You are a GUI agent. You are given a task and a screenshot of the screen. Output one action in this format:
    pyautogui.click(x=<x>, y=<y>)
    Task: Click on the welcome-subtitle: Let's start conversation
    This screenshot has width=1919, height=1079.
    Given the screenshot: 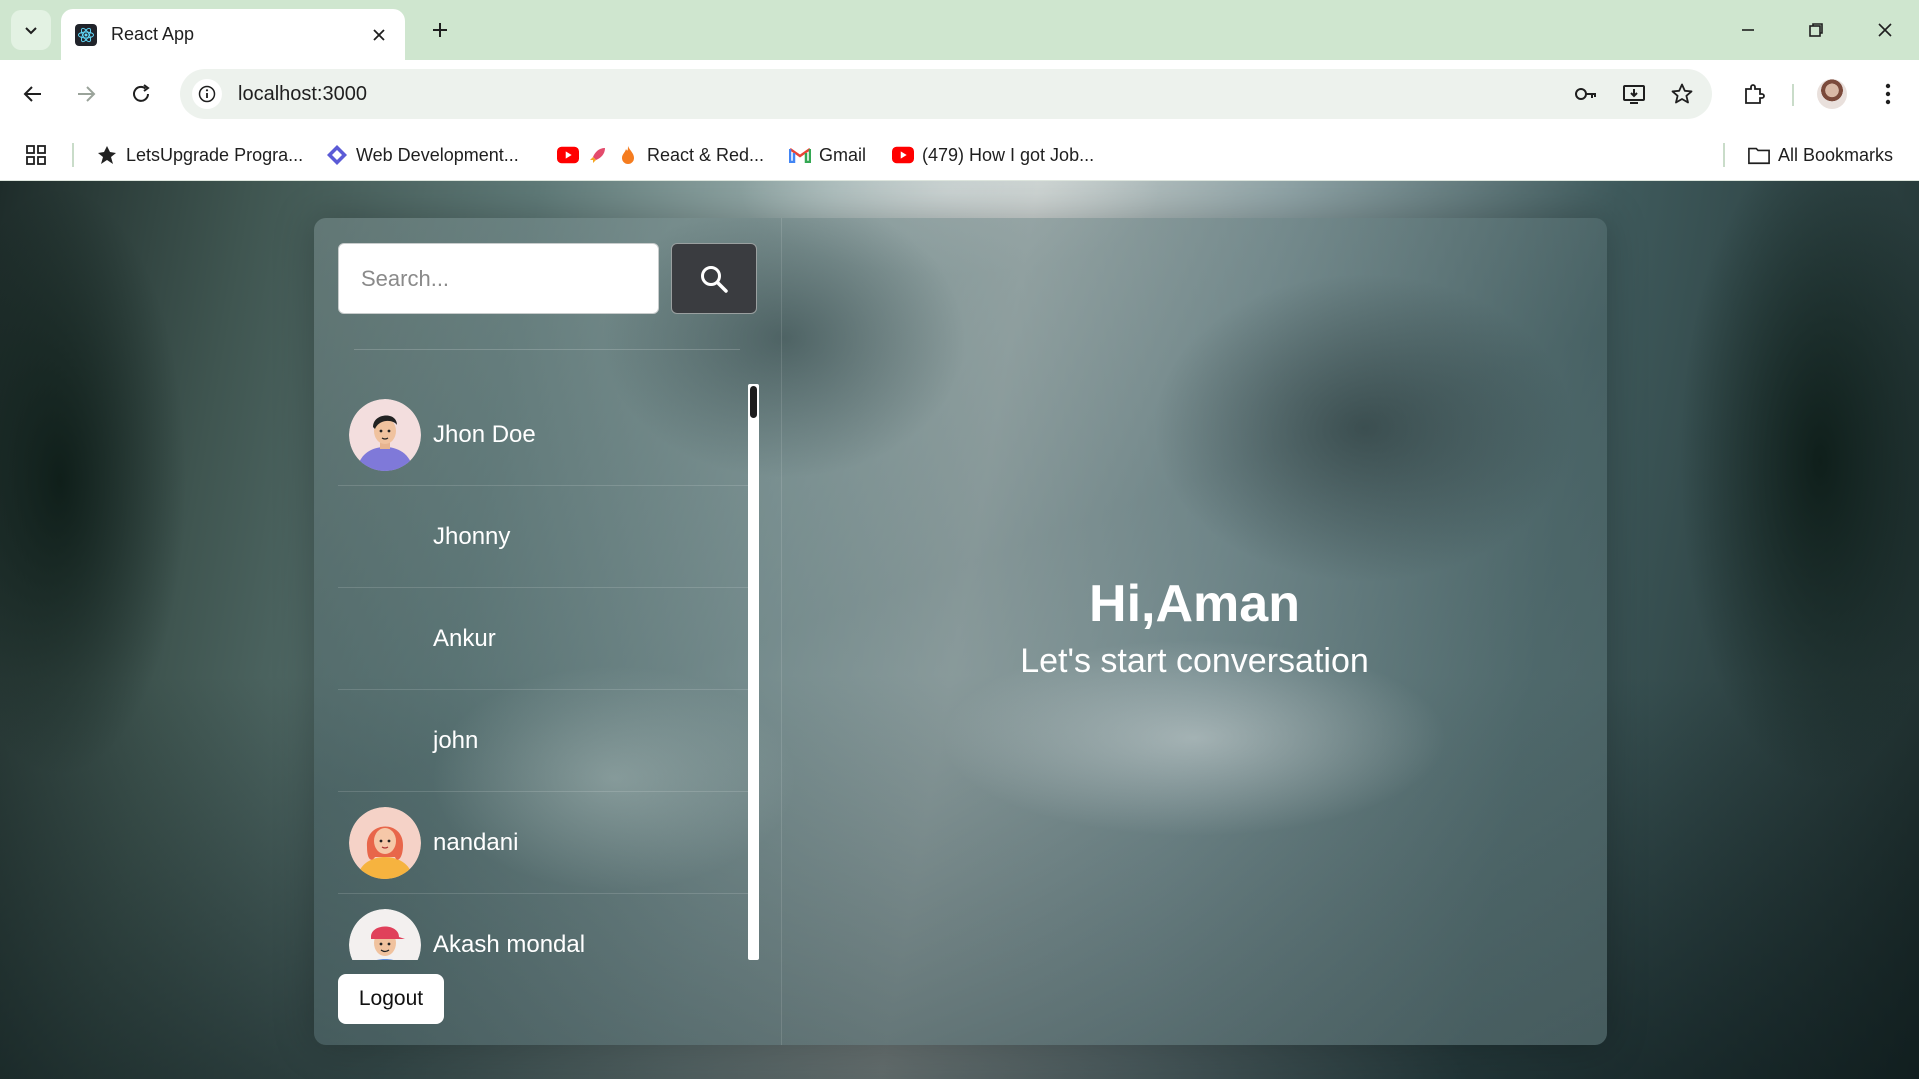 What is the action you would take?
    pyautogui.click(x=1194, y=661)
    